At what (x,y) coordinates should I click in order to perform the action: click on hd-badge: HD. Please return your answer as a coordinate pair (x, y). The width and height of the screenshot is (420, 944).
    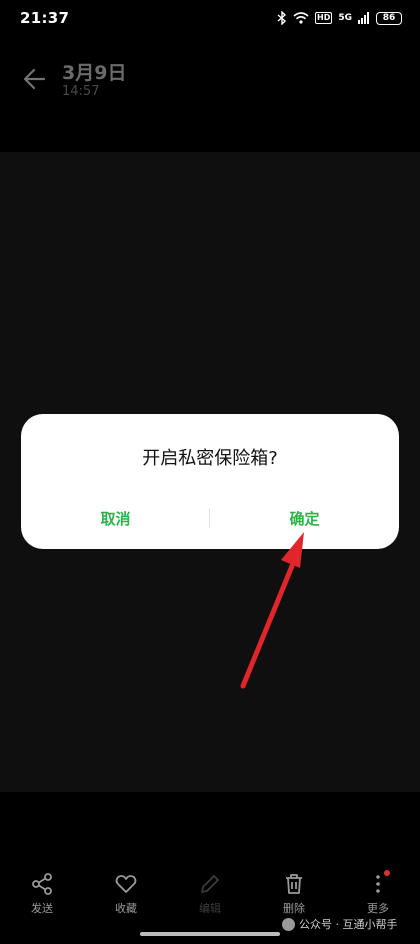
    Looking at the image, I should click on (324, 18).